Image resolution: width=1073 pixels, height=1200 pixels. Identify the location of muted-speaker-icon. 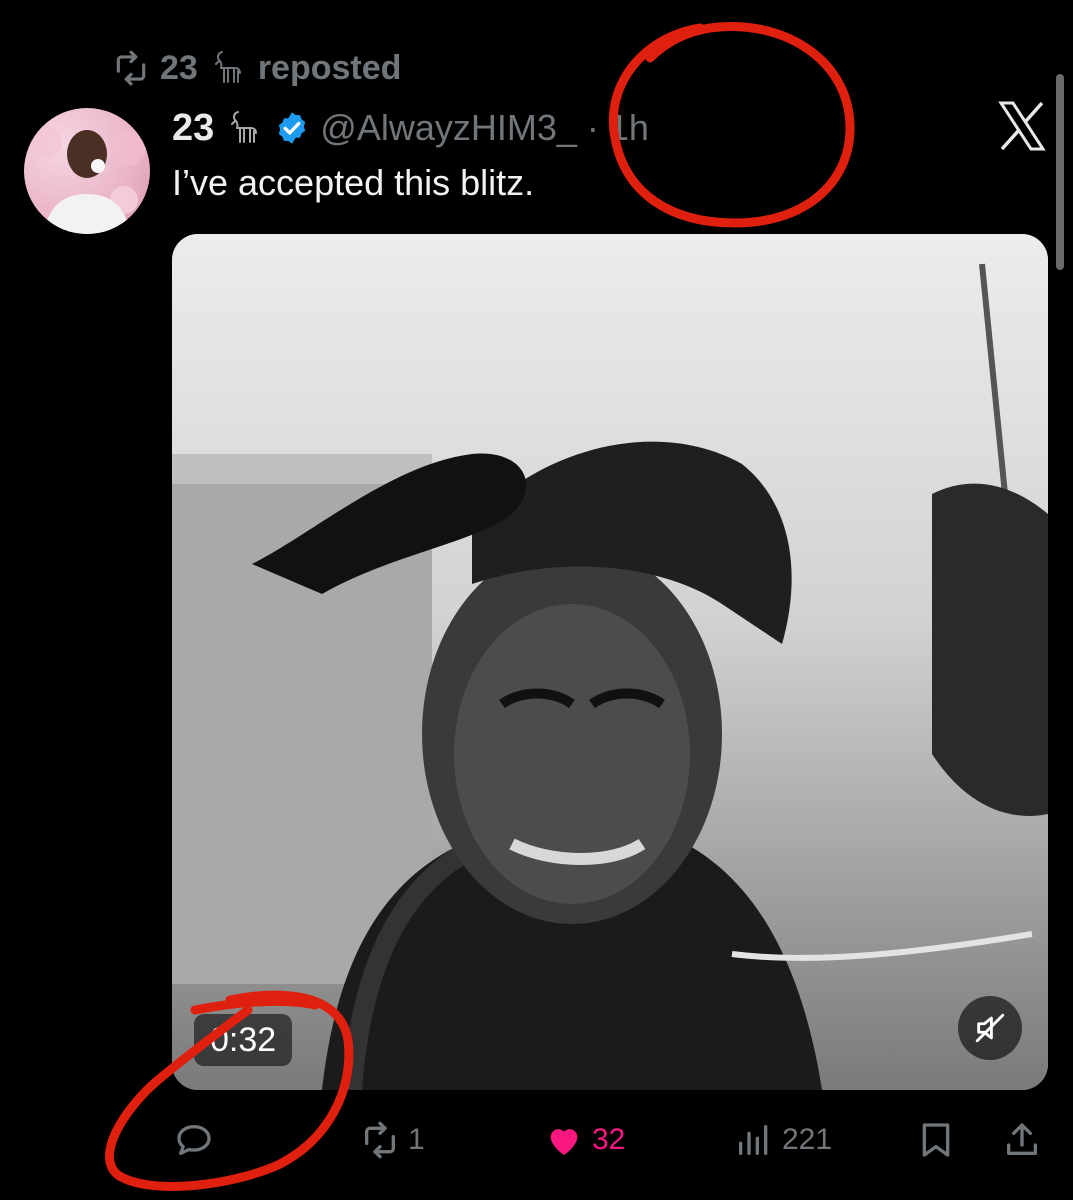
(990, 1028).